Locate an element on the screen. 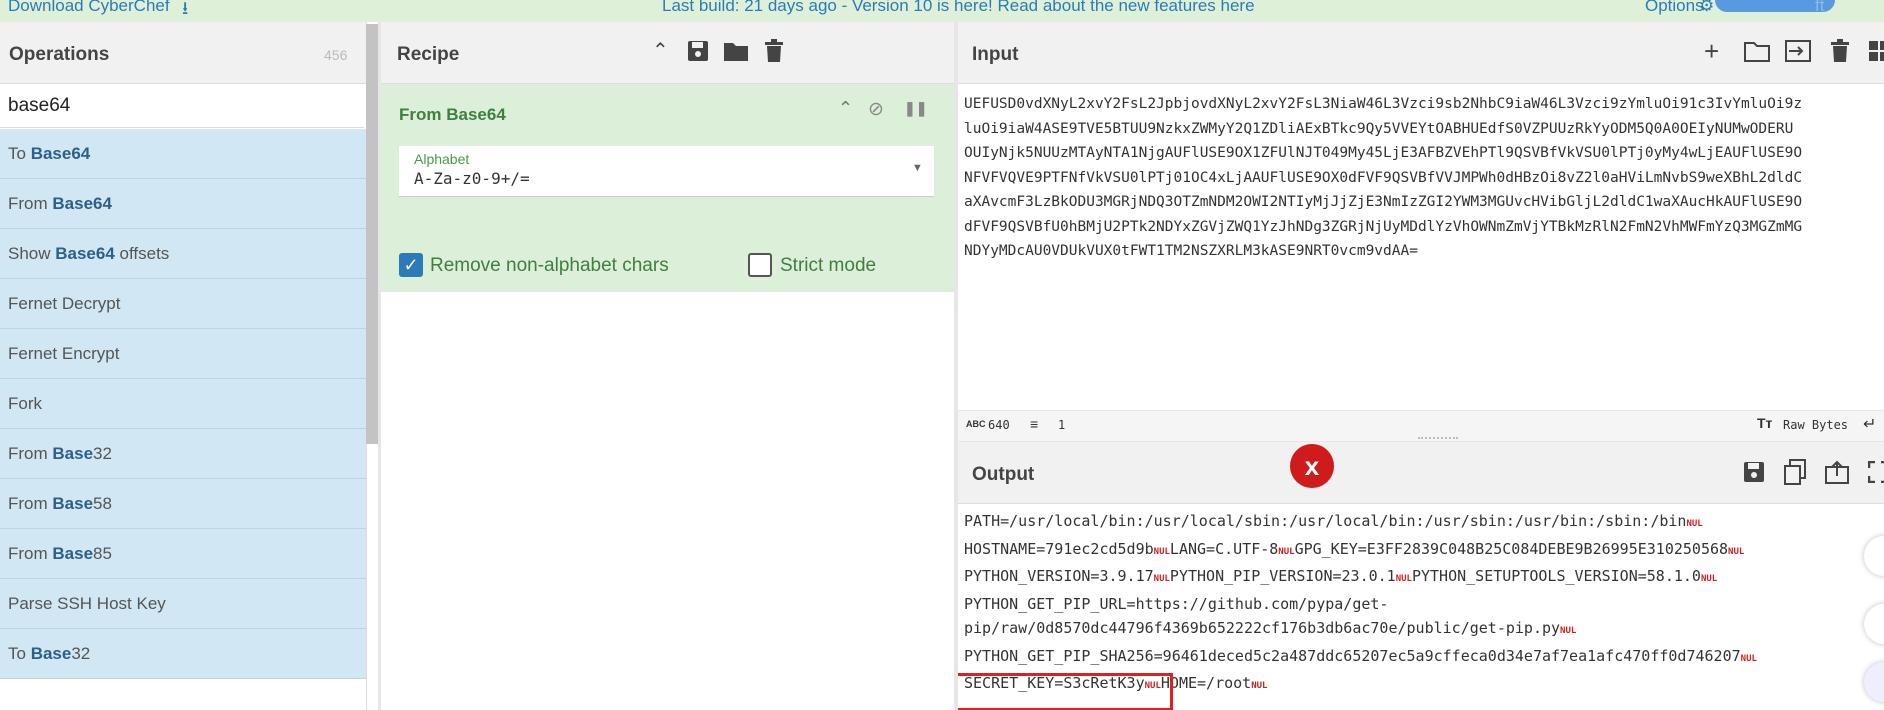  load-file-icon is located at coordinates (1798, 51).